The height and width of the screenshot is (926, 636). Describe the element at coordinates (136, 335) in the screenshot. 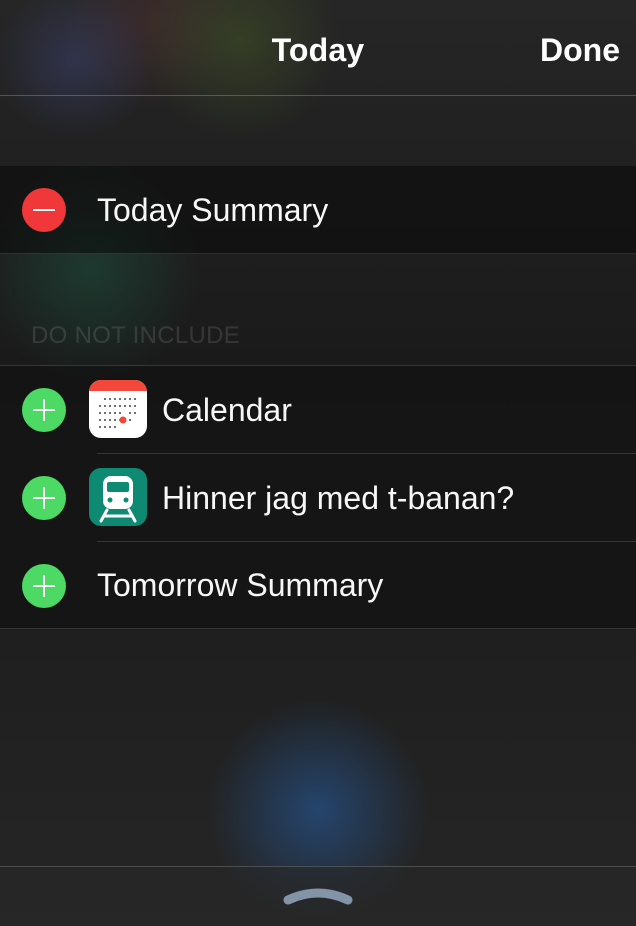

I see `do-not-include-header: DO NOT INCLUDE` at that location.